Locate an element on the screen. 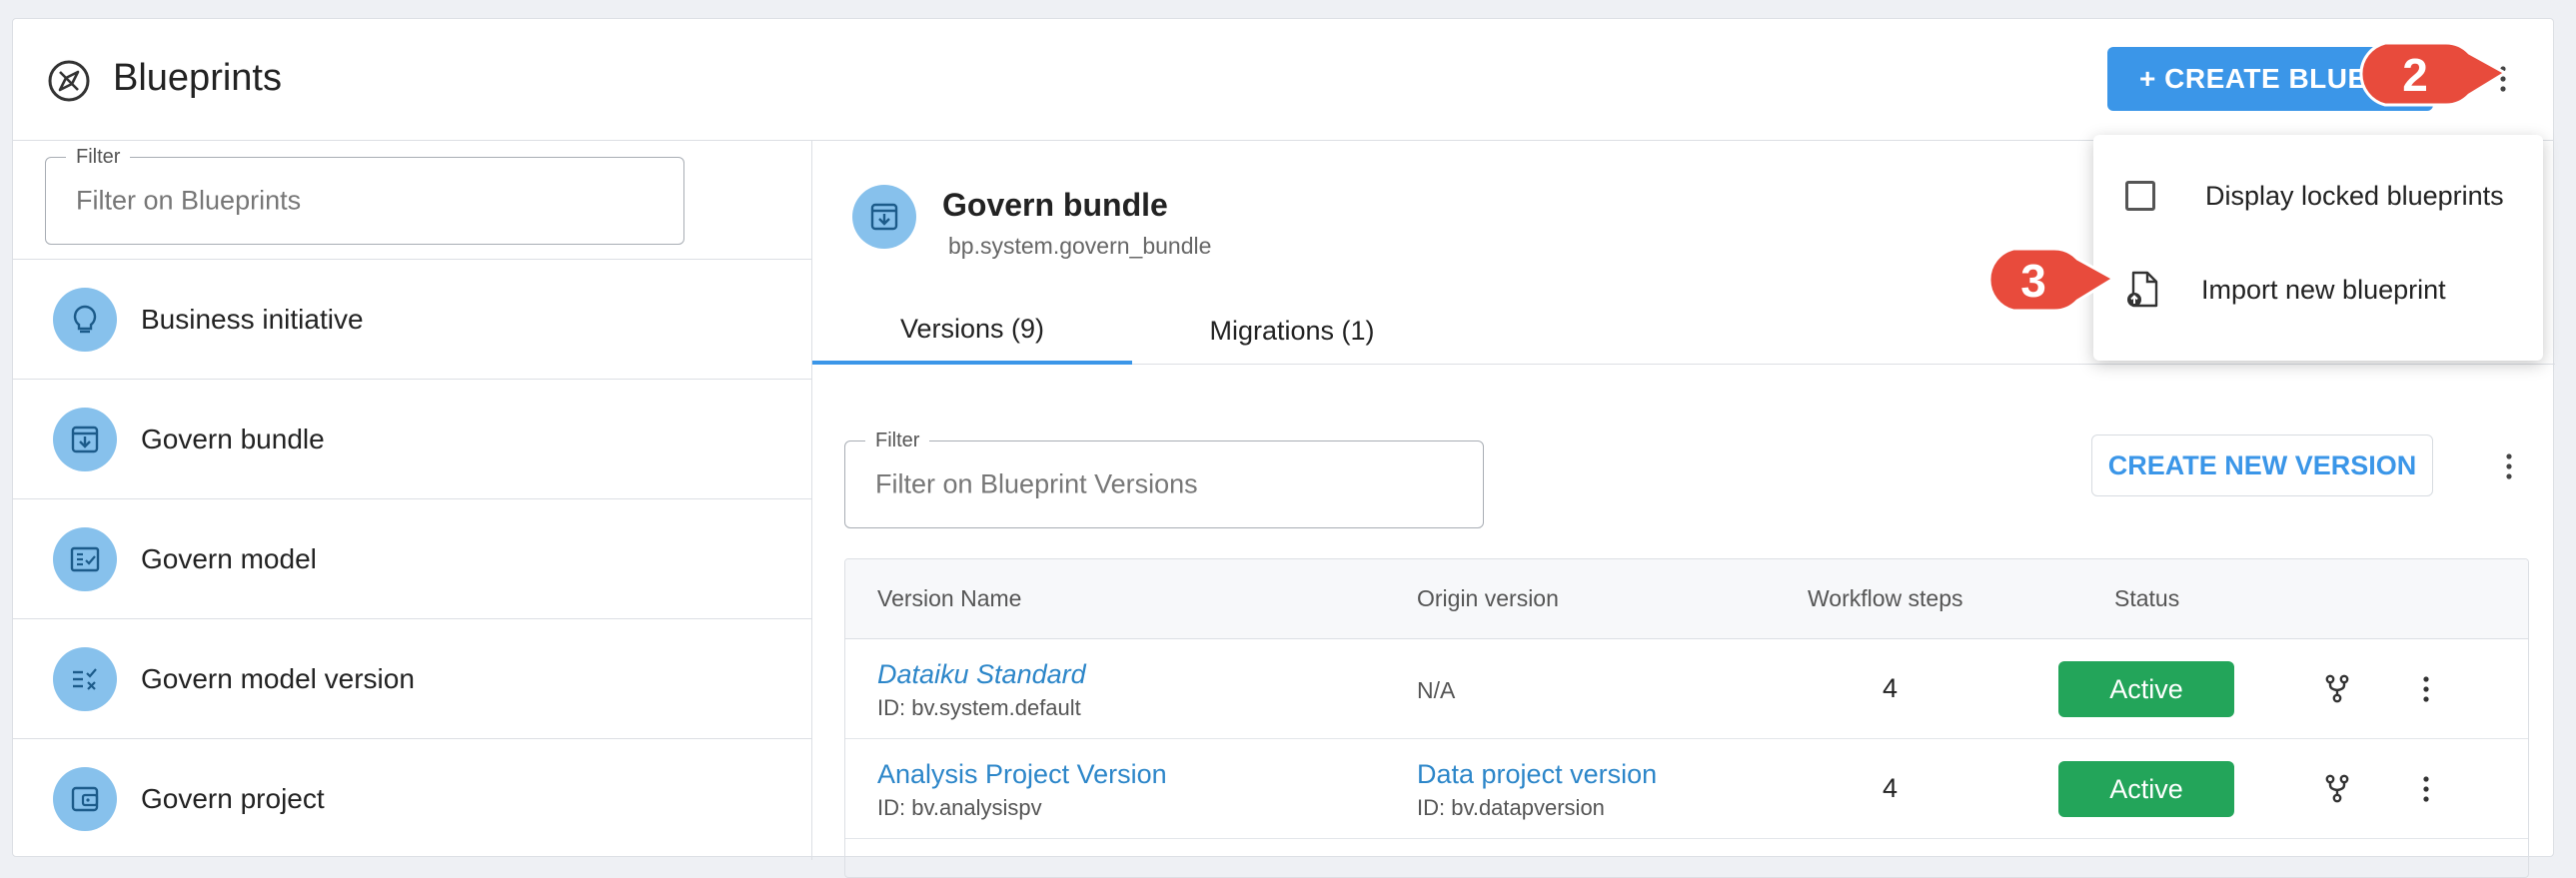  version-name-link: Analysis Project Version is located at coordinates (1022, 774).